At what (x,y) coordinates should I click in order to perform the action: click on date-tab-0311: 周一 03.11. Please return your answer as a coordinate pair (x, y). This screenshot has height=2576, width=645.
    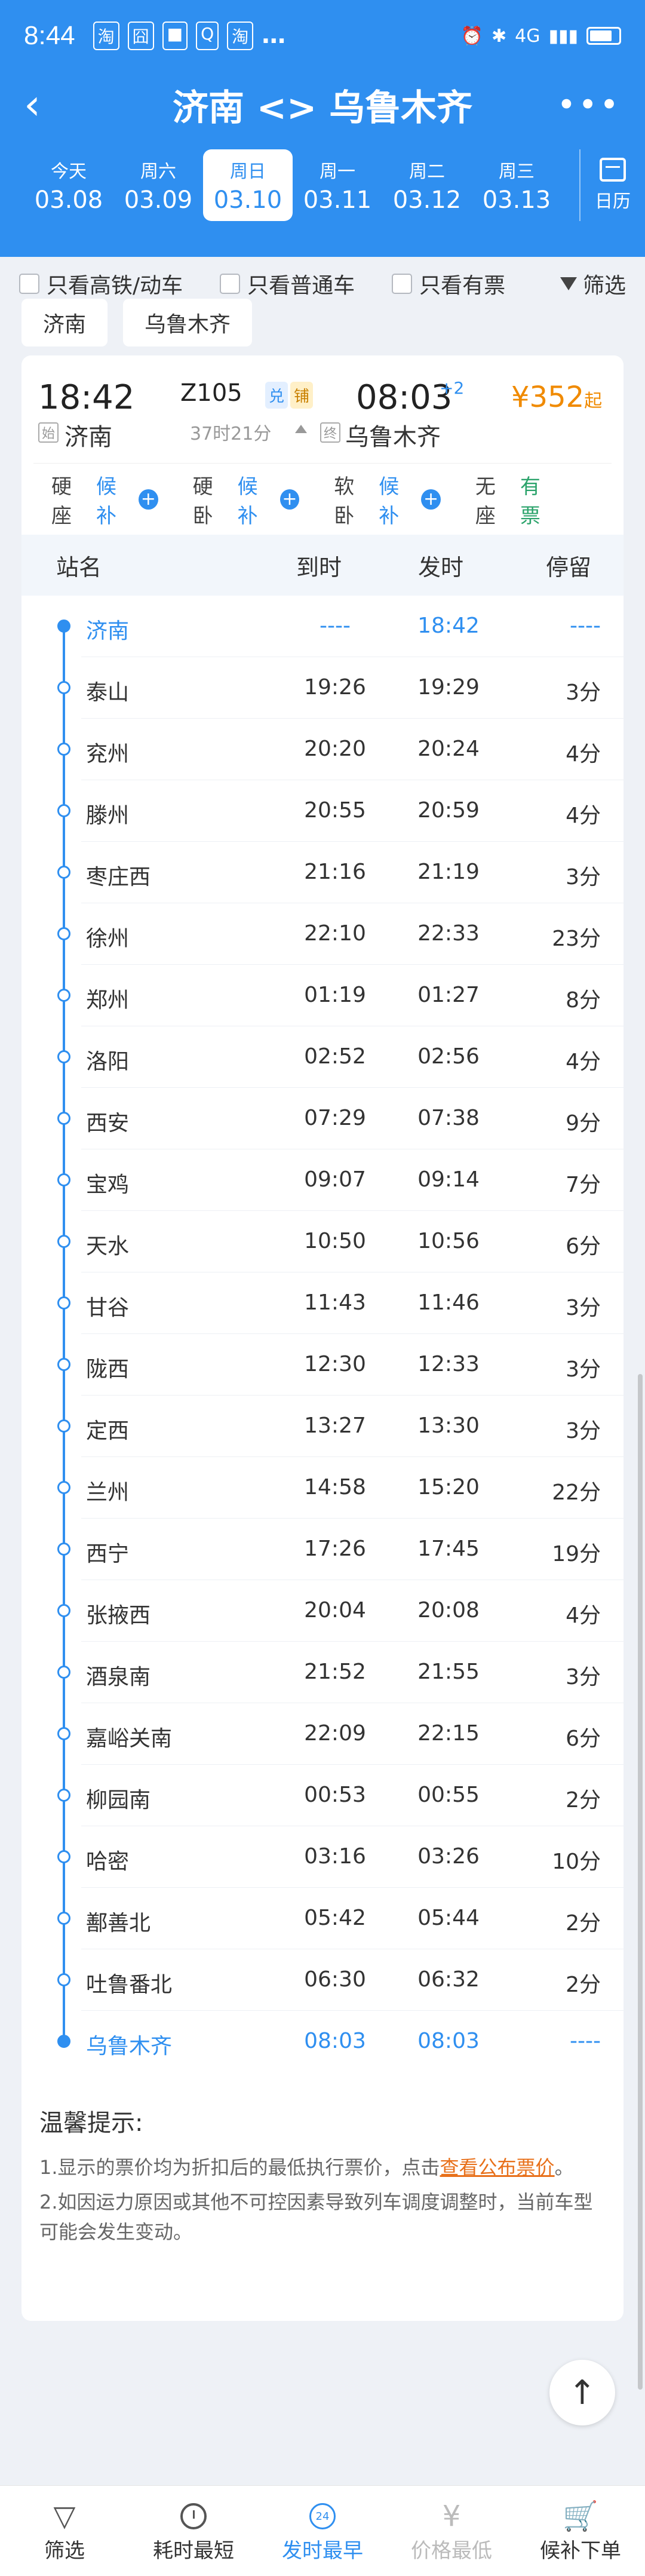
    Looking at the image, I should click on (337, 185).